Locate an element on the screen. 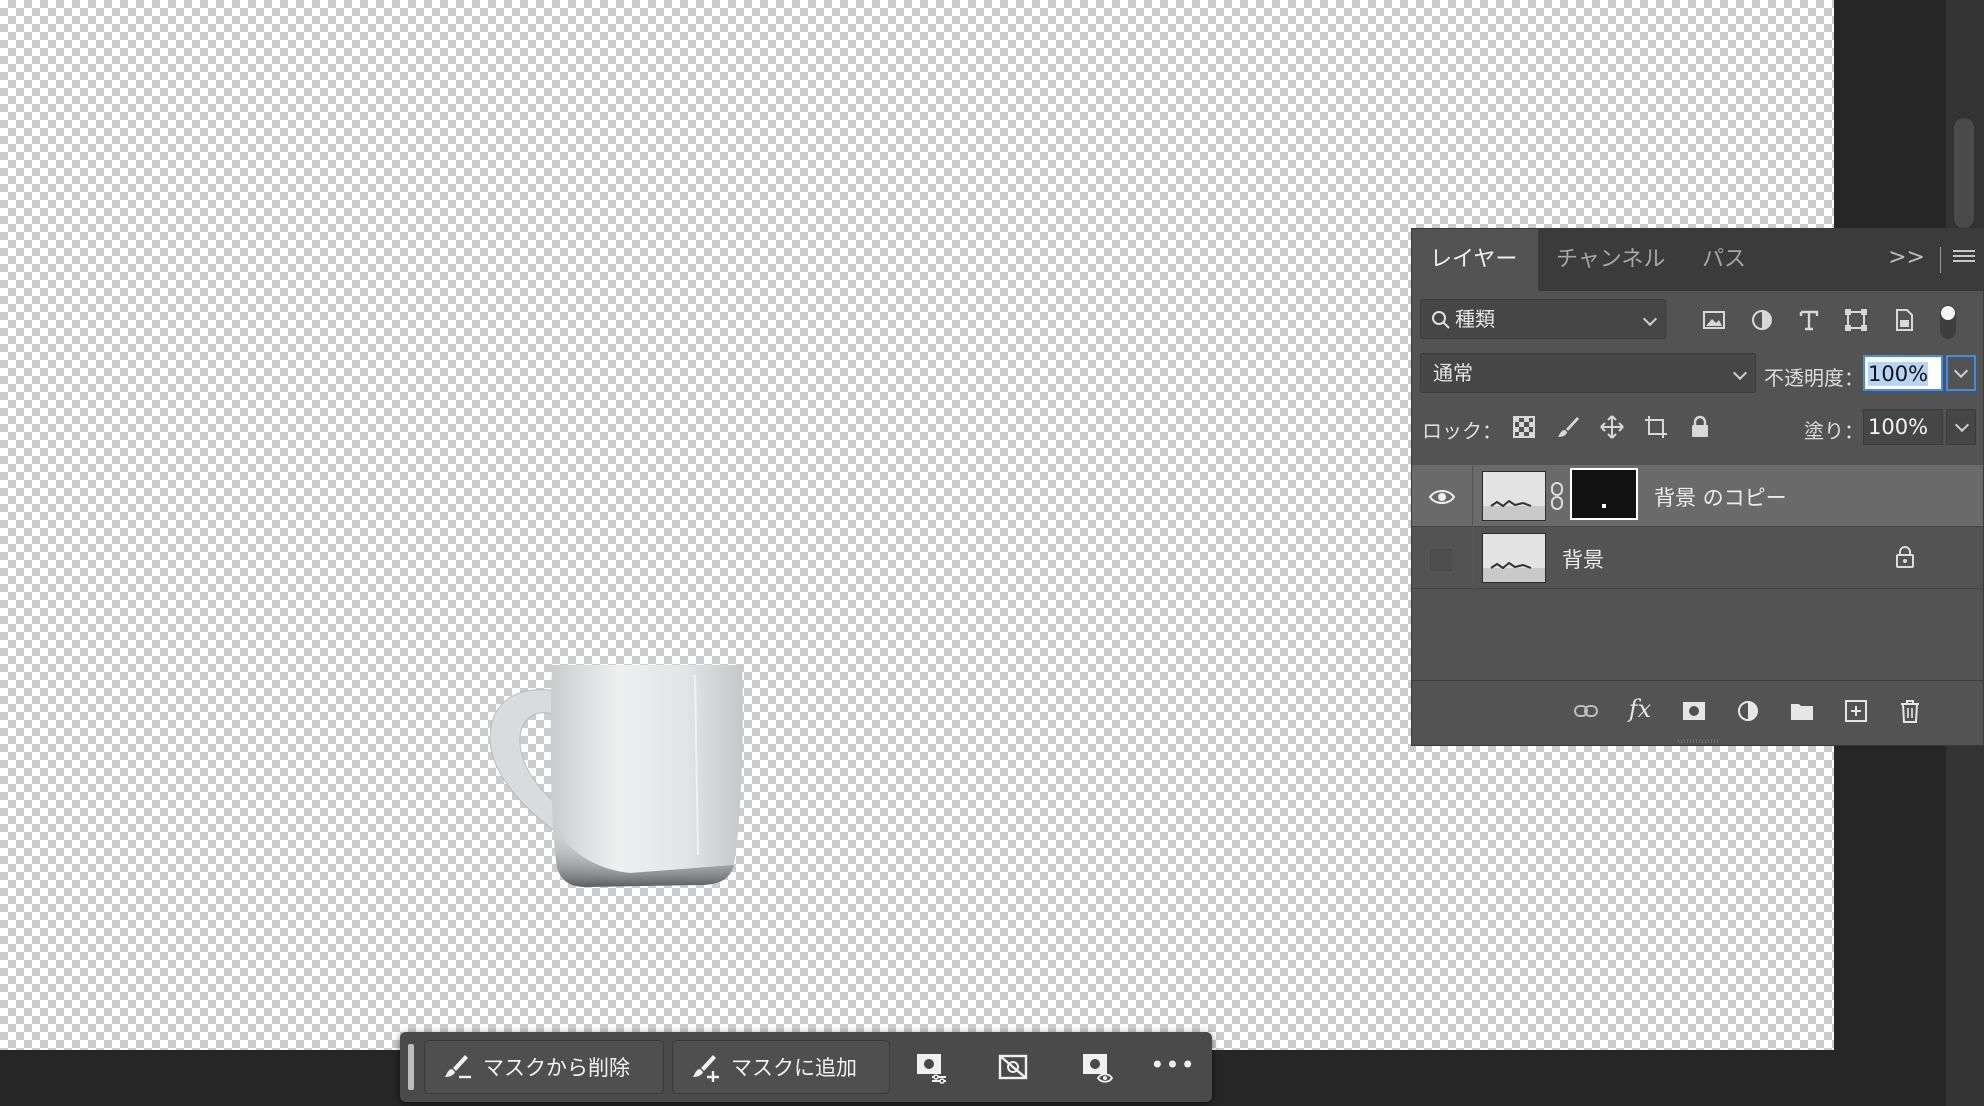 This screenshot has height=1106, width=1984. layer-filter-select: 種類 is located at coordinates (1543, 319).